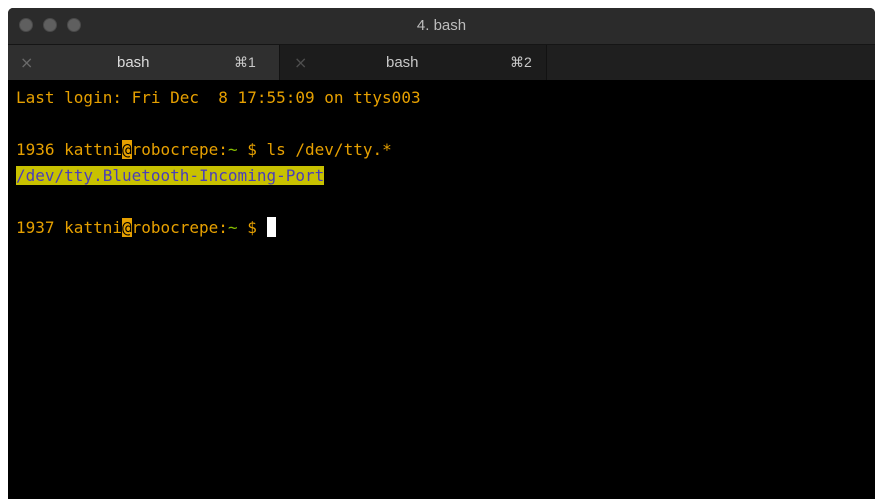 The width and height of the screenshot is (875, 499). I want to click on window-title: 4. bash, so click(441, 25).